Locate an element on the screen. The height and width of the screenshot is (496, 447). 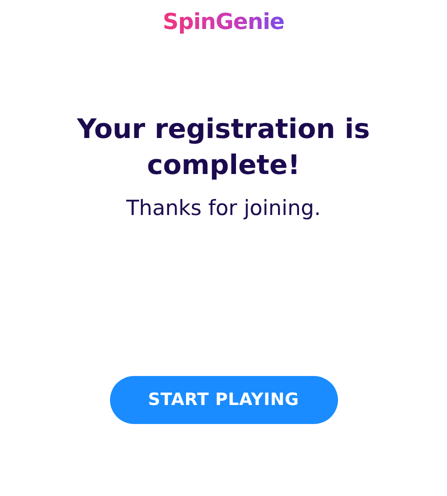
heading: Your registration is complete! is located at coordinates (223, 148).